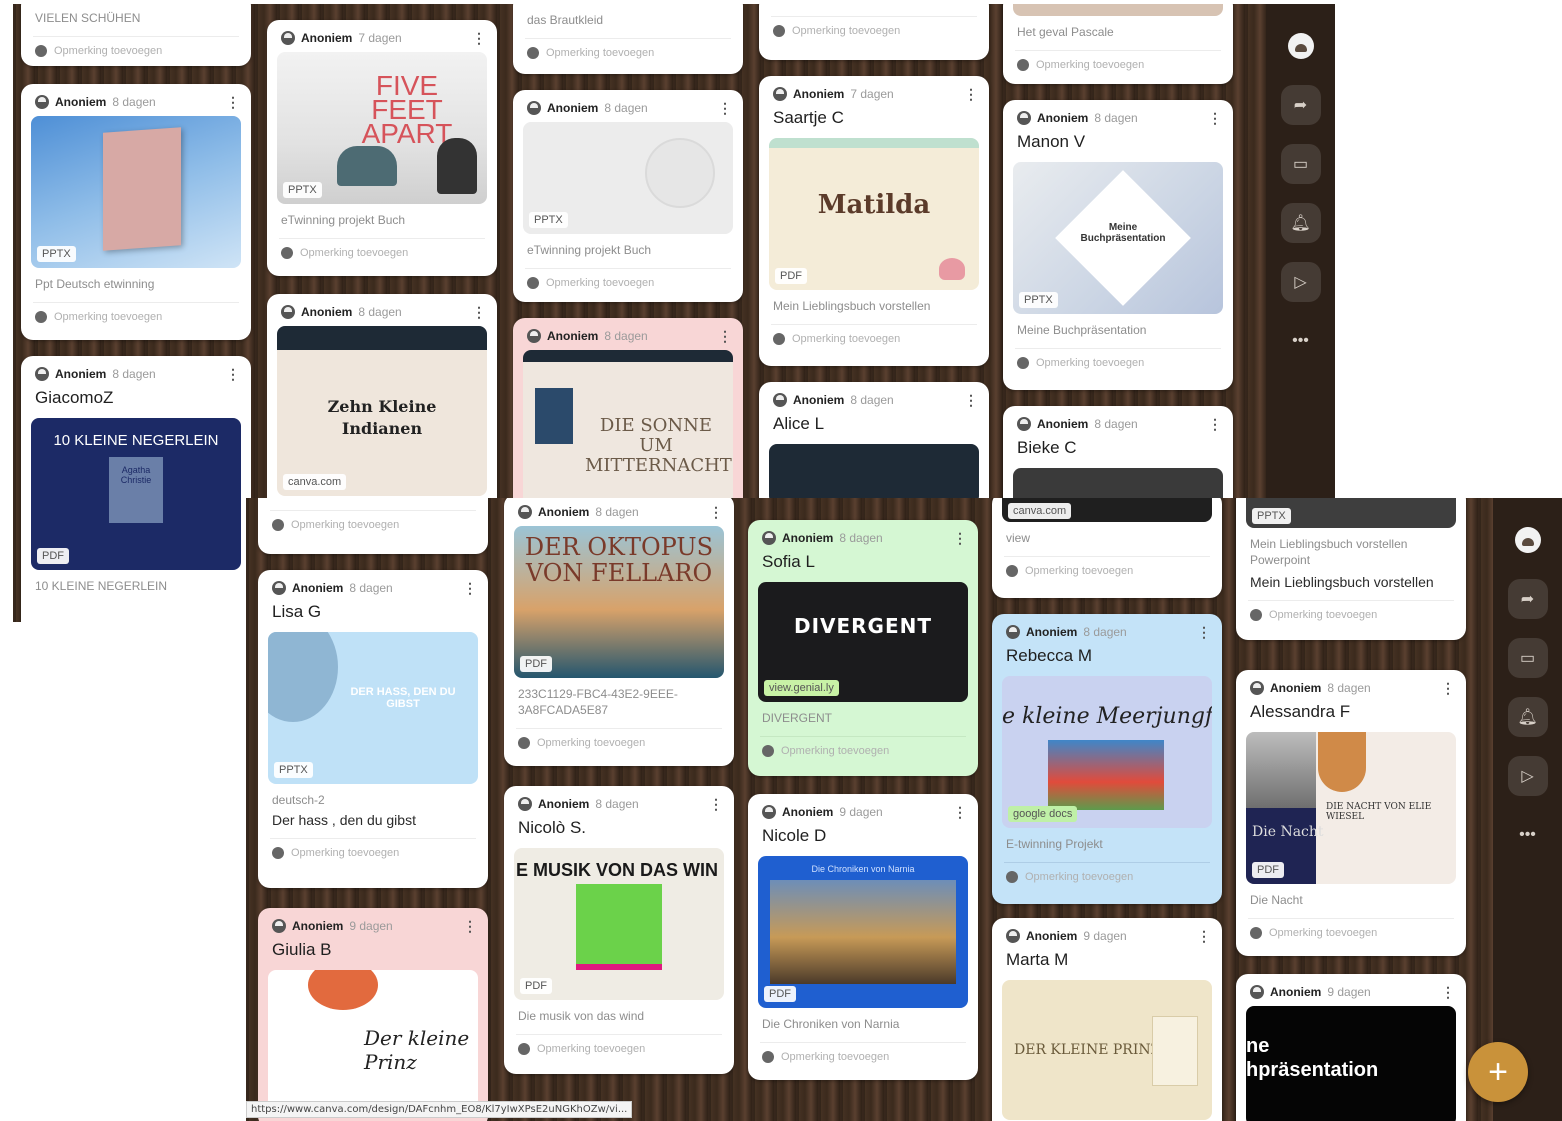 The width and height of the screenshot is (1562, 1121). Describe the element at coordinates (1118, 238) in the screenshot. I see `attachment-thumbnail: Meine Buchpräsentation PPTX` at that location.